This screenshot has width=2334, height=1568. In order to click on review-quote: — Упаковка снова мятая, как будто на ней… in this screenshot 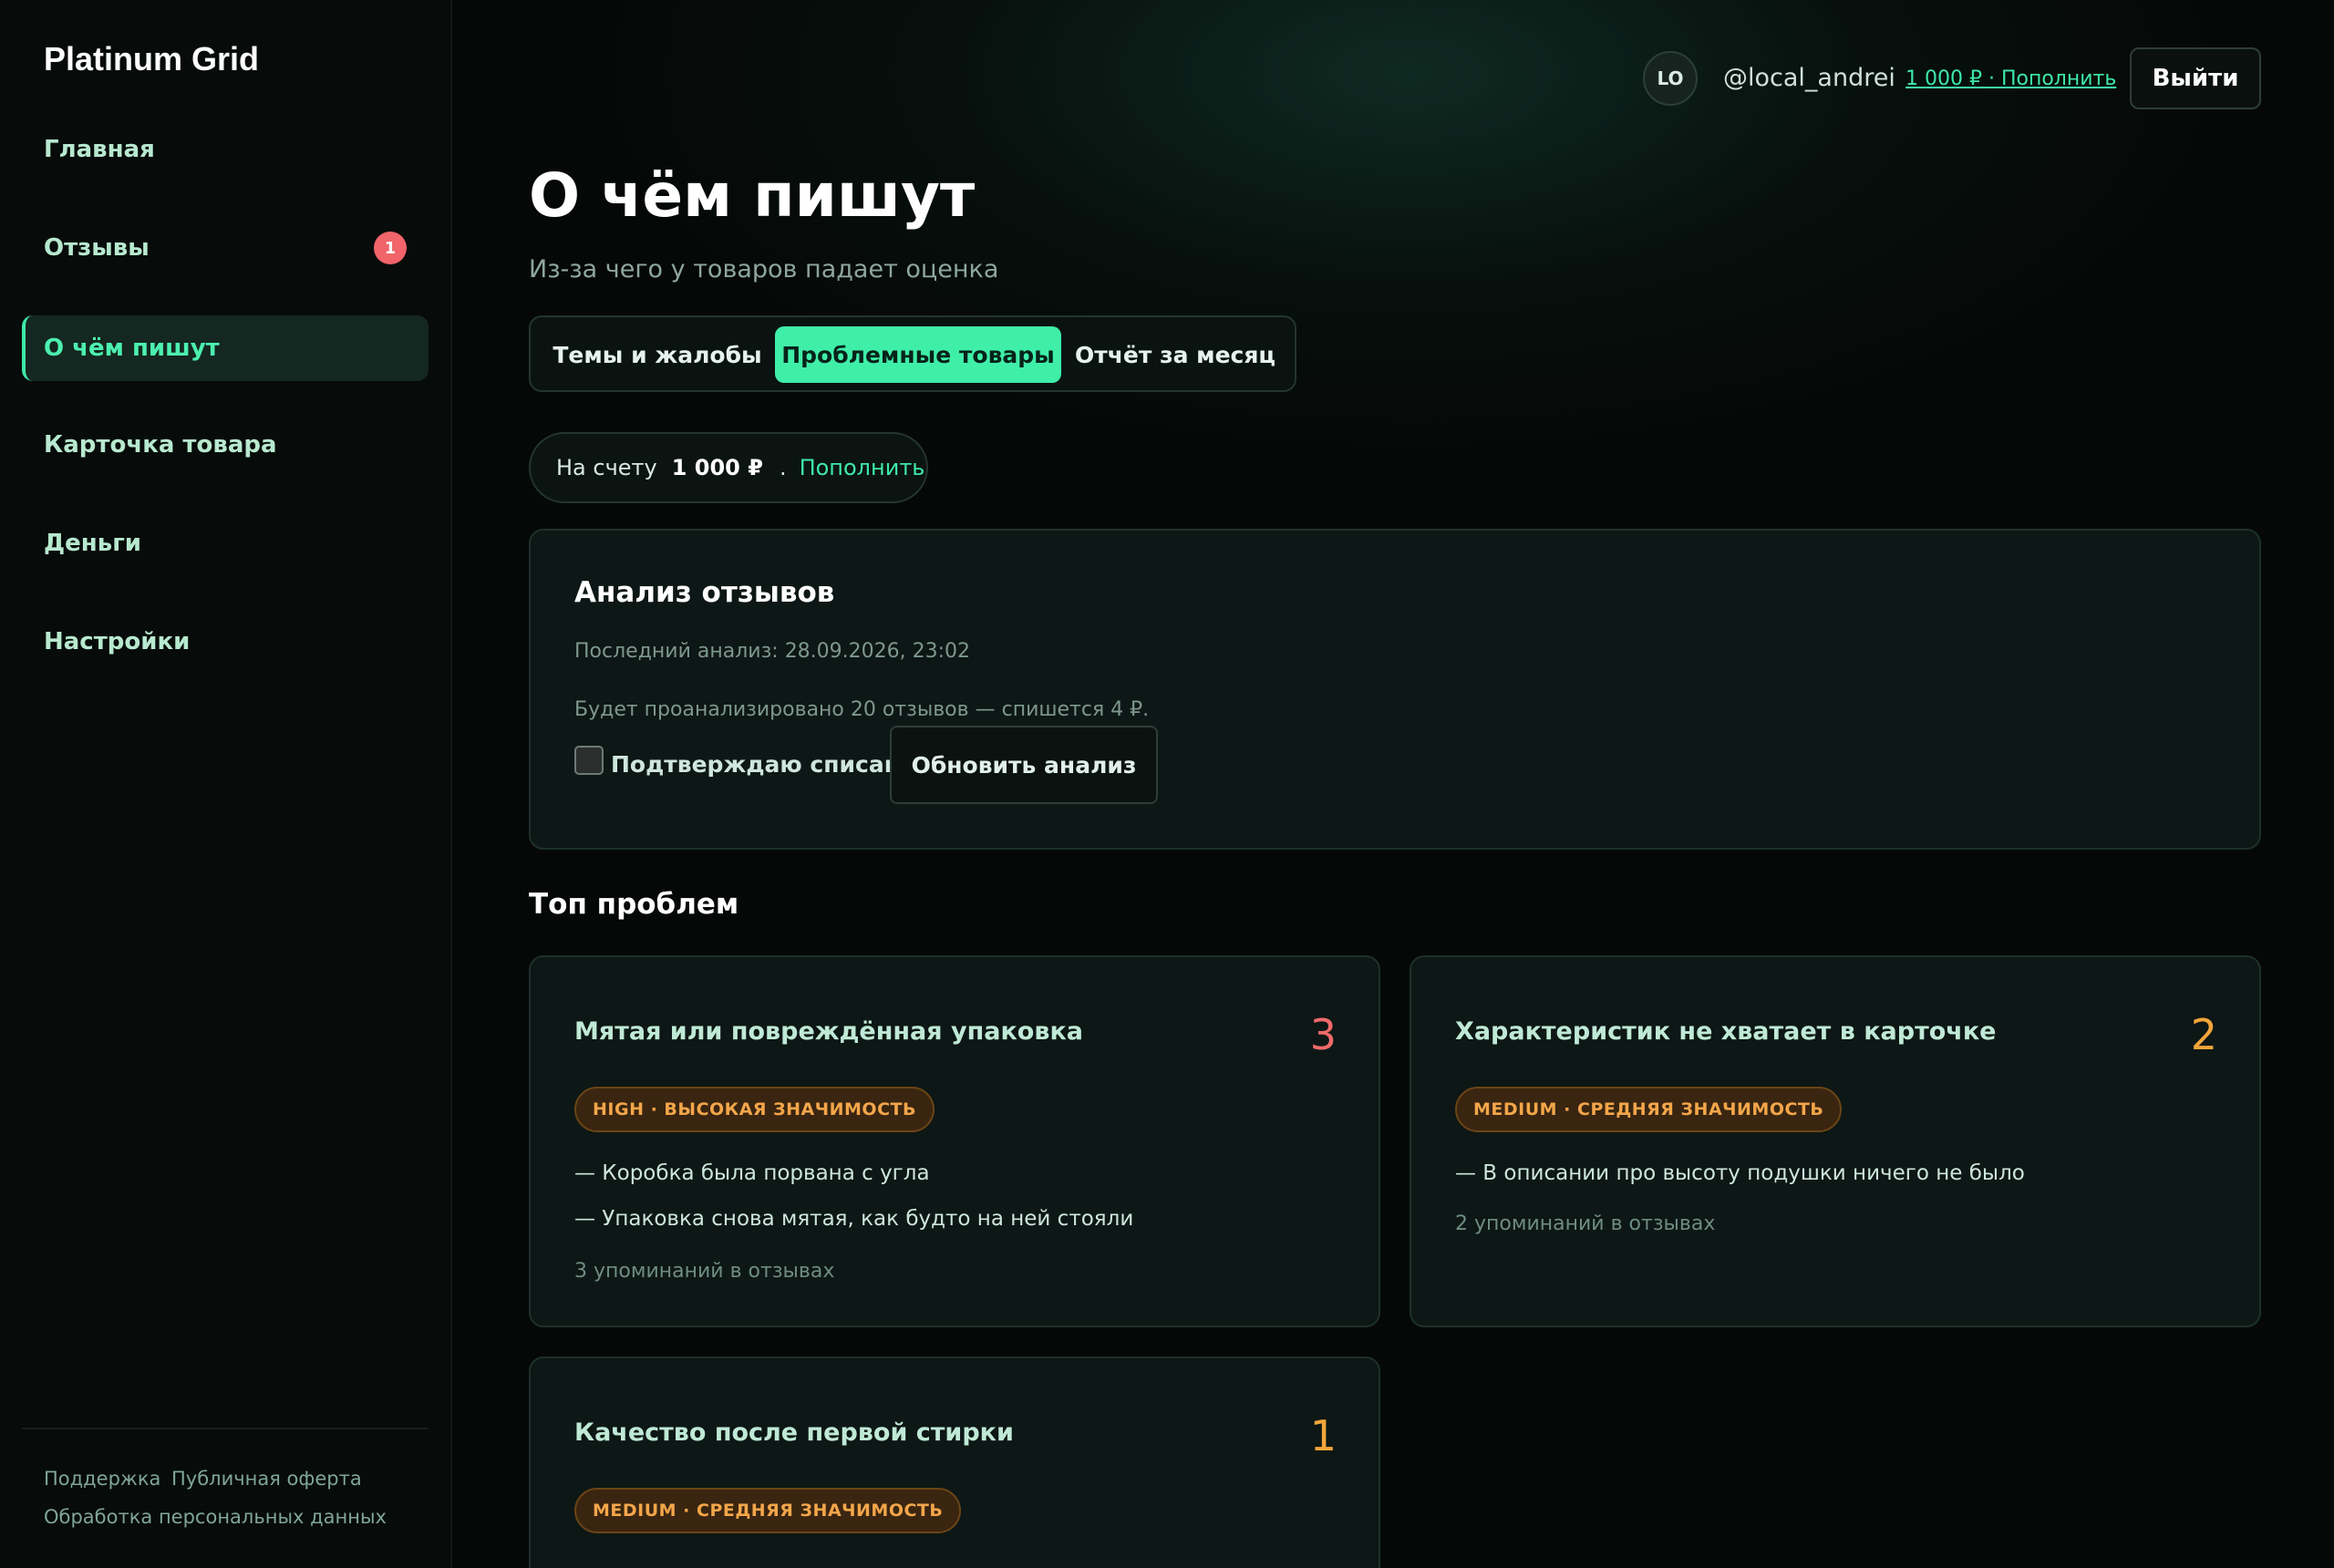, I will do `click(854, 1219)`.